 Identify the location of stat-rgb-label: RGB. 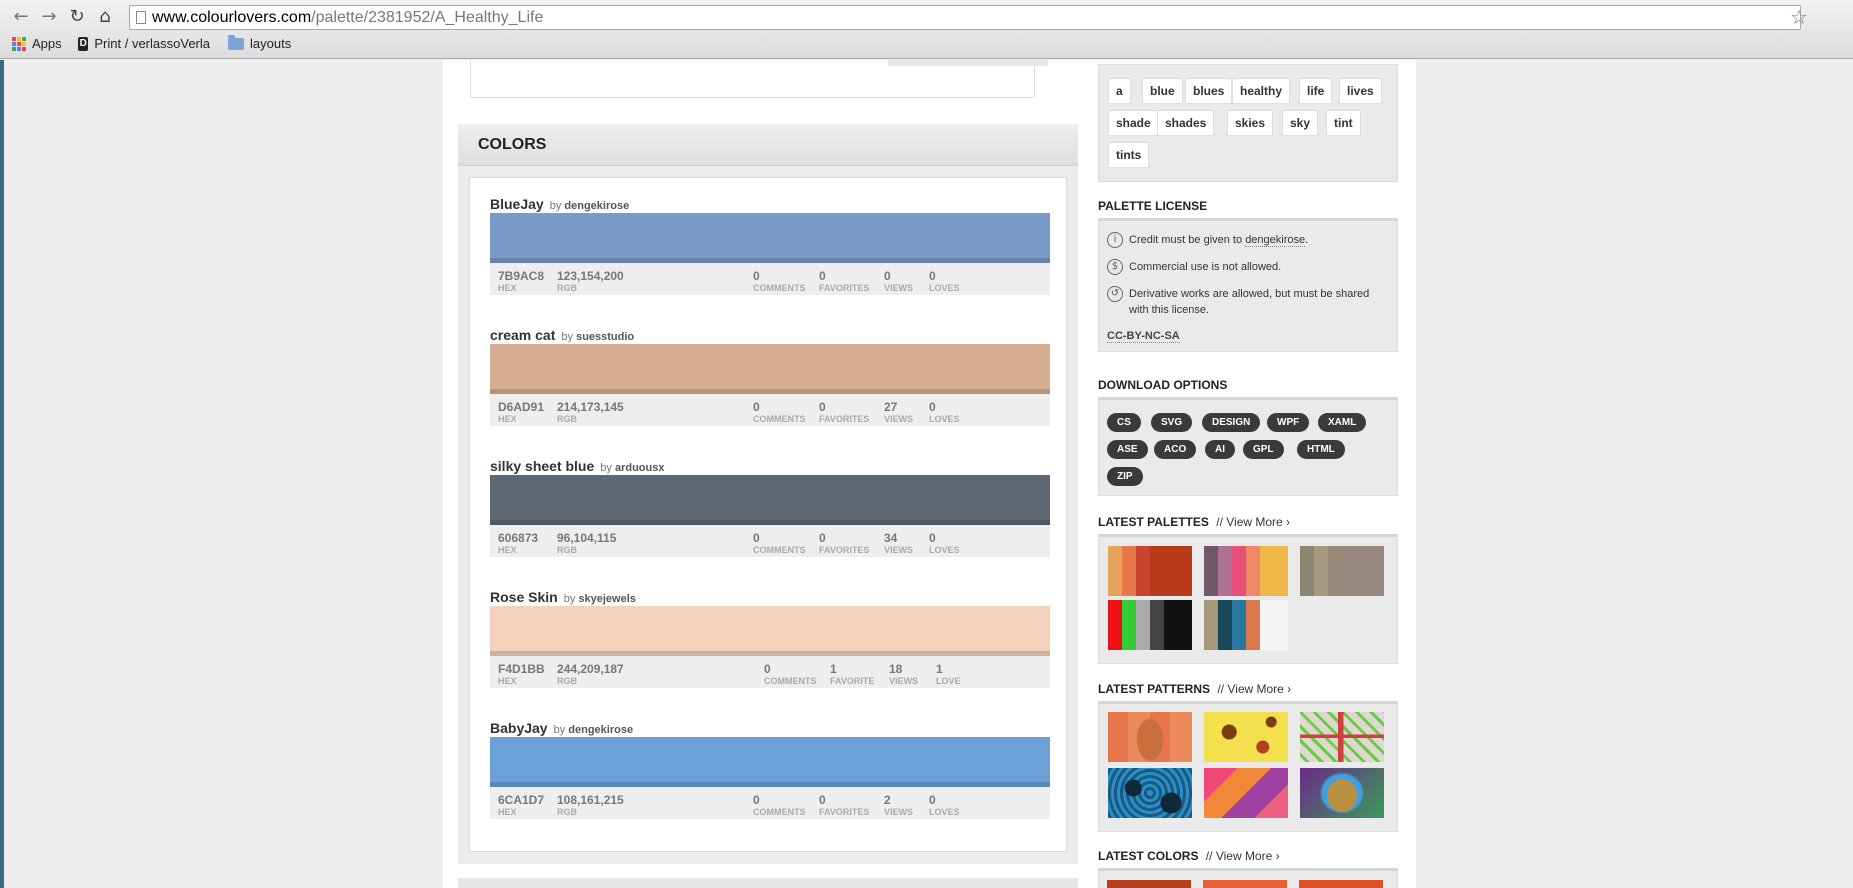
(567, 812).